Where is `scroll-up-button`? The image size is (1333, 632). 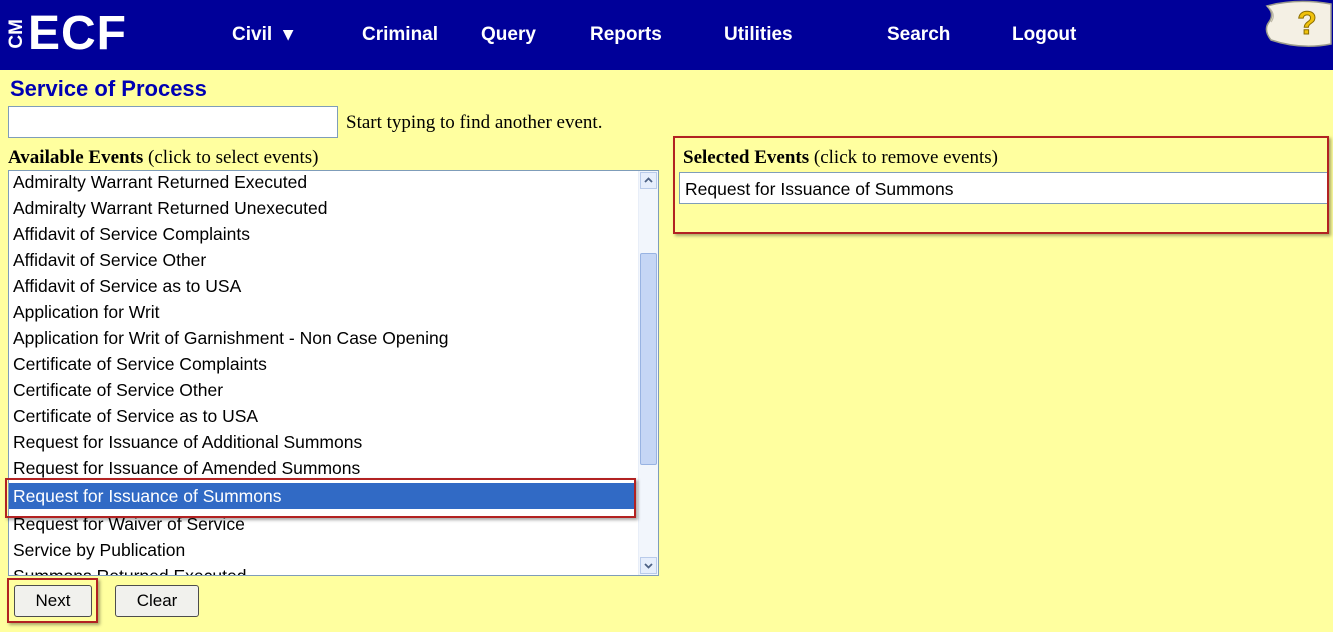 scroll-up-button is located at coordinates (648, 180).